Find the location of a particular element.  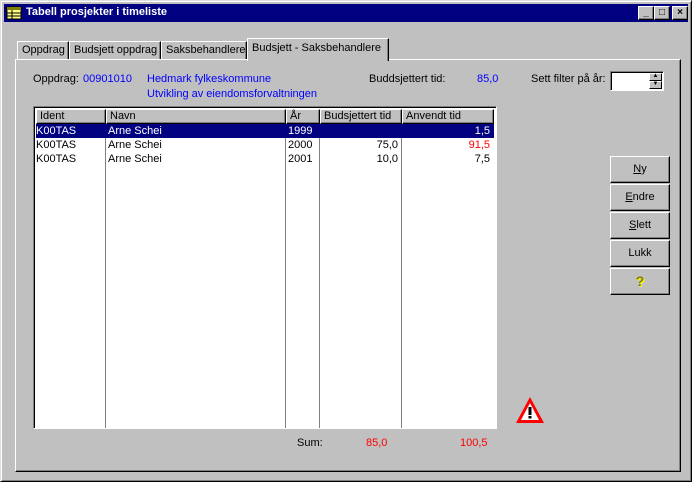

tab-label: Budsjett oppdrag is located at coordinates (116, 50).